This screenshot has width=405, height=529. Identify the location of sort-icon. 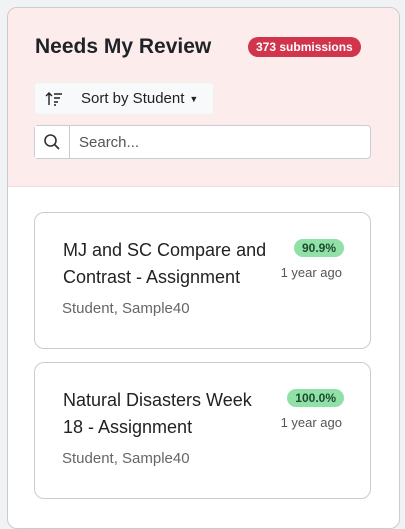
(54, 99).